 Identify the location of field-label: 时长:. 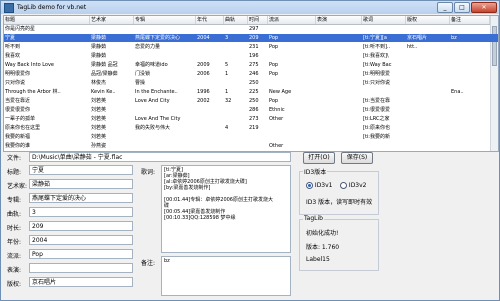
(14, 228).